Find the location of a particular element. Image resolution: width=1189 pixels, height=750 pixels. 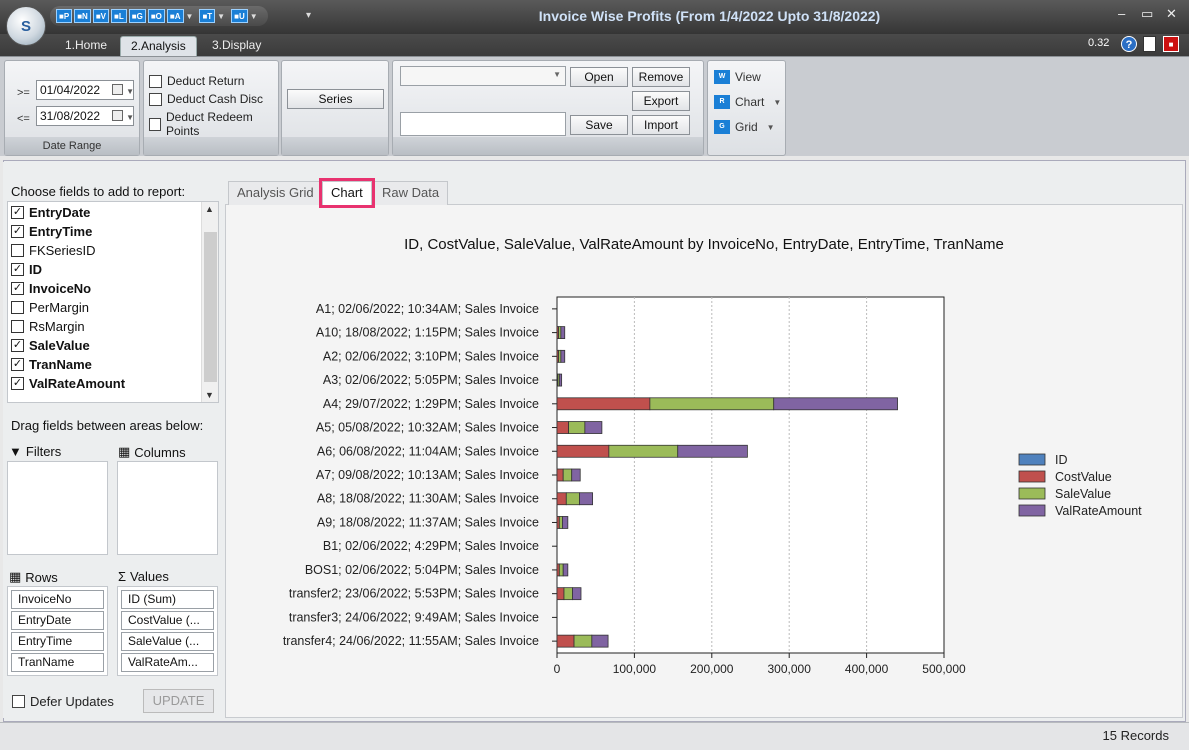

save-button: Save is located at coordinates (599, 125).